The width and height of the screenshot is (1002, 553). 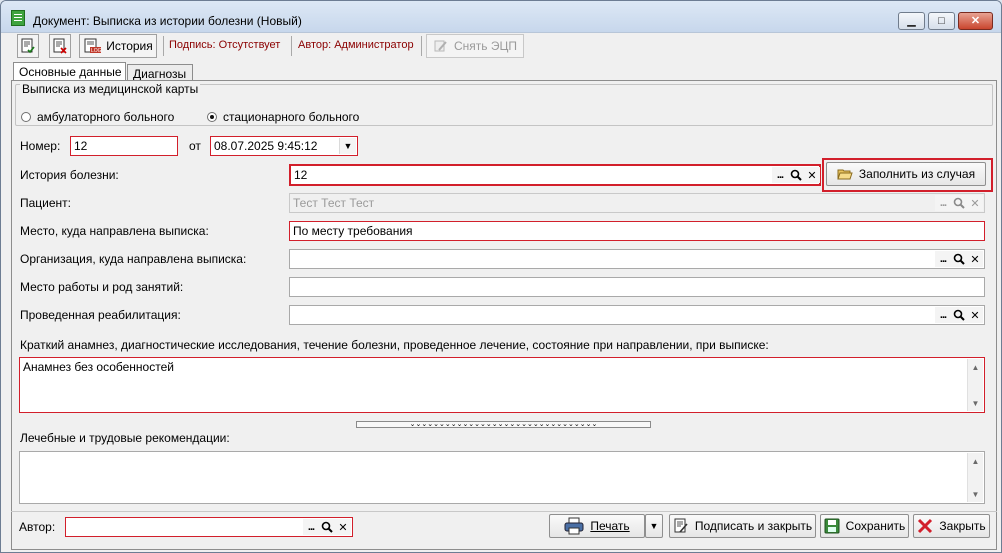 What do you see at coordinates (334, 203) in the screenshot?
I see `patient-value: Тест Тест Тест` at bounding box center [334, 203].